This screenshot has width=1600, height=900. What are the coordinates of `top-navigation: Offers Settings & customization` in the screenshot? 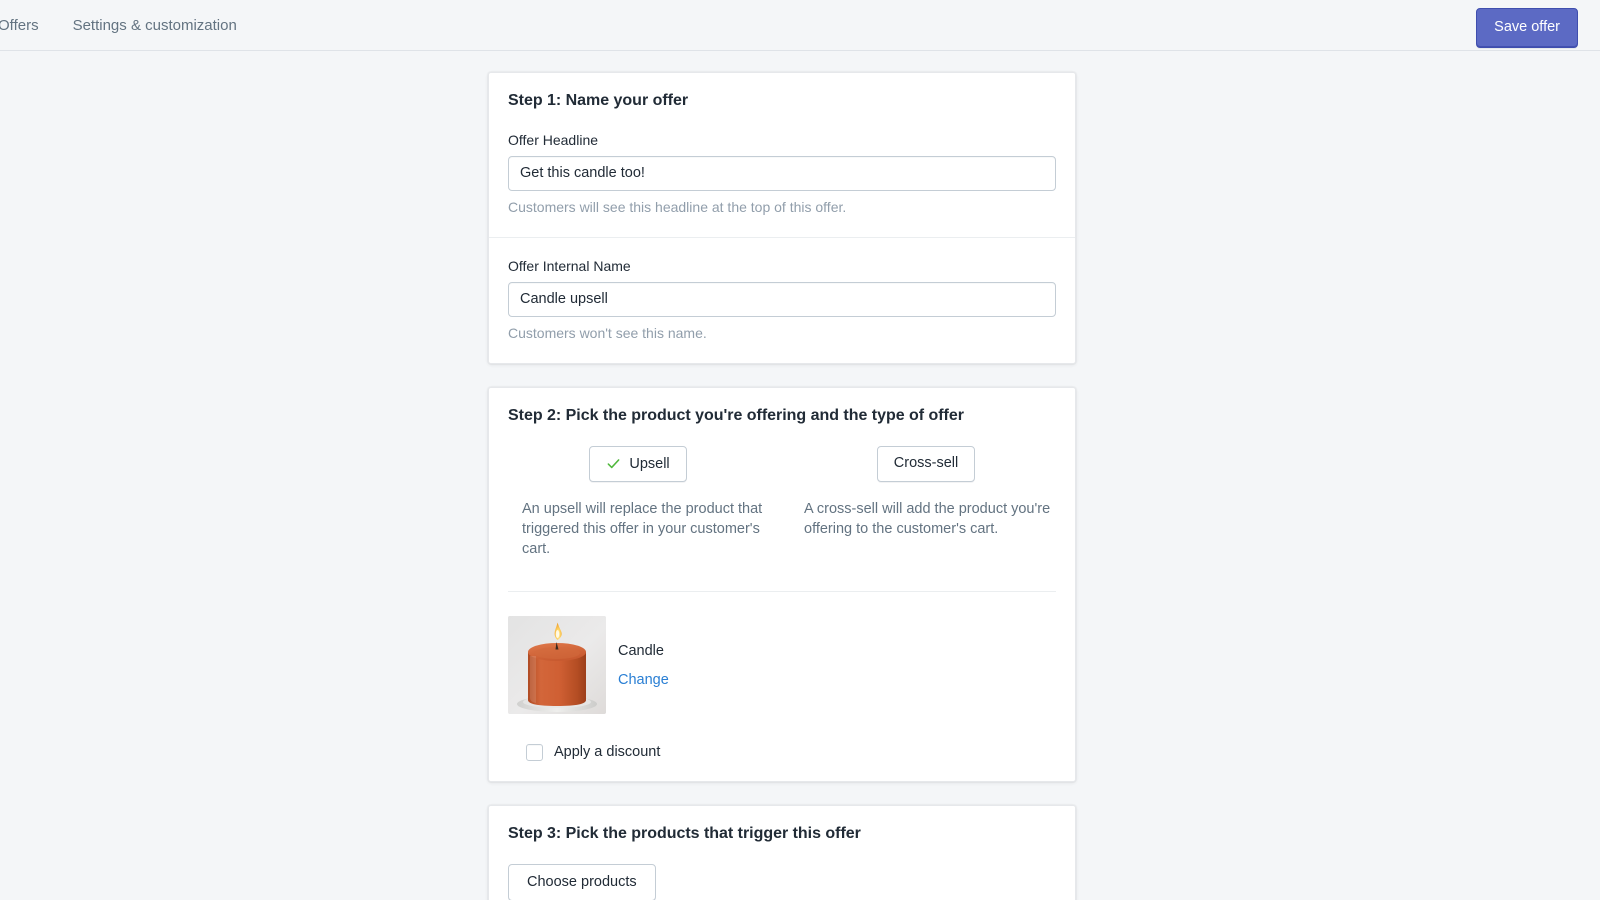 It's located at (800, 25).